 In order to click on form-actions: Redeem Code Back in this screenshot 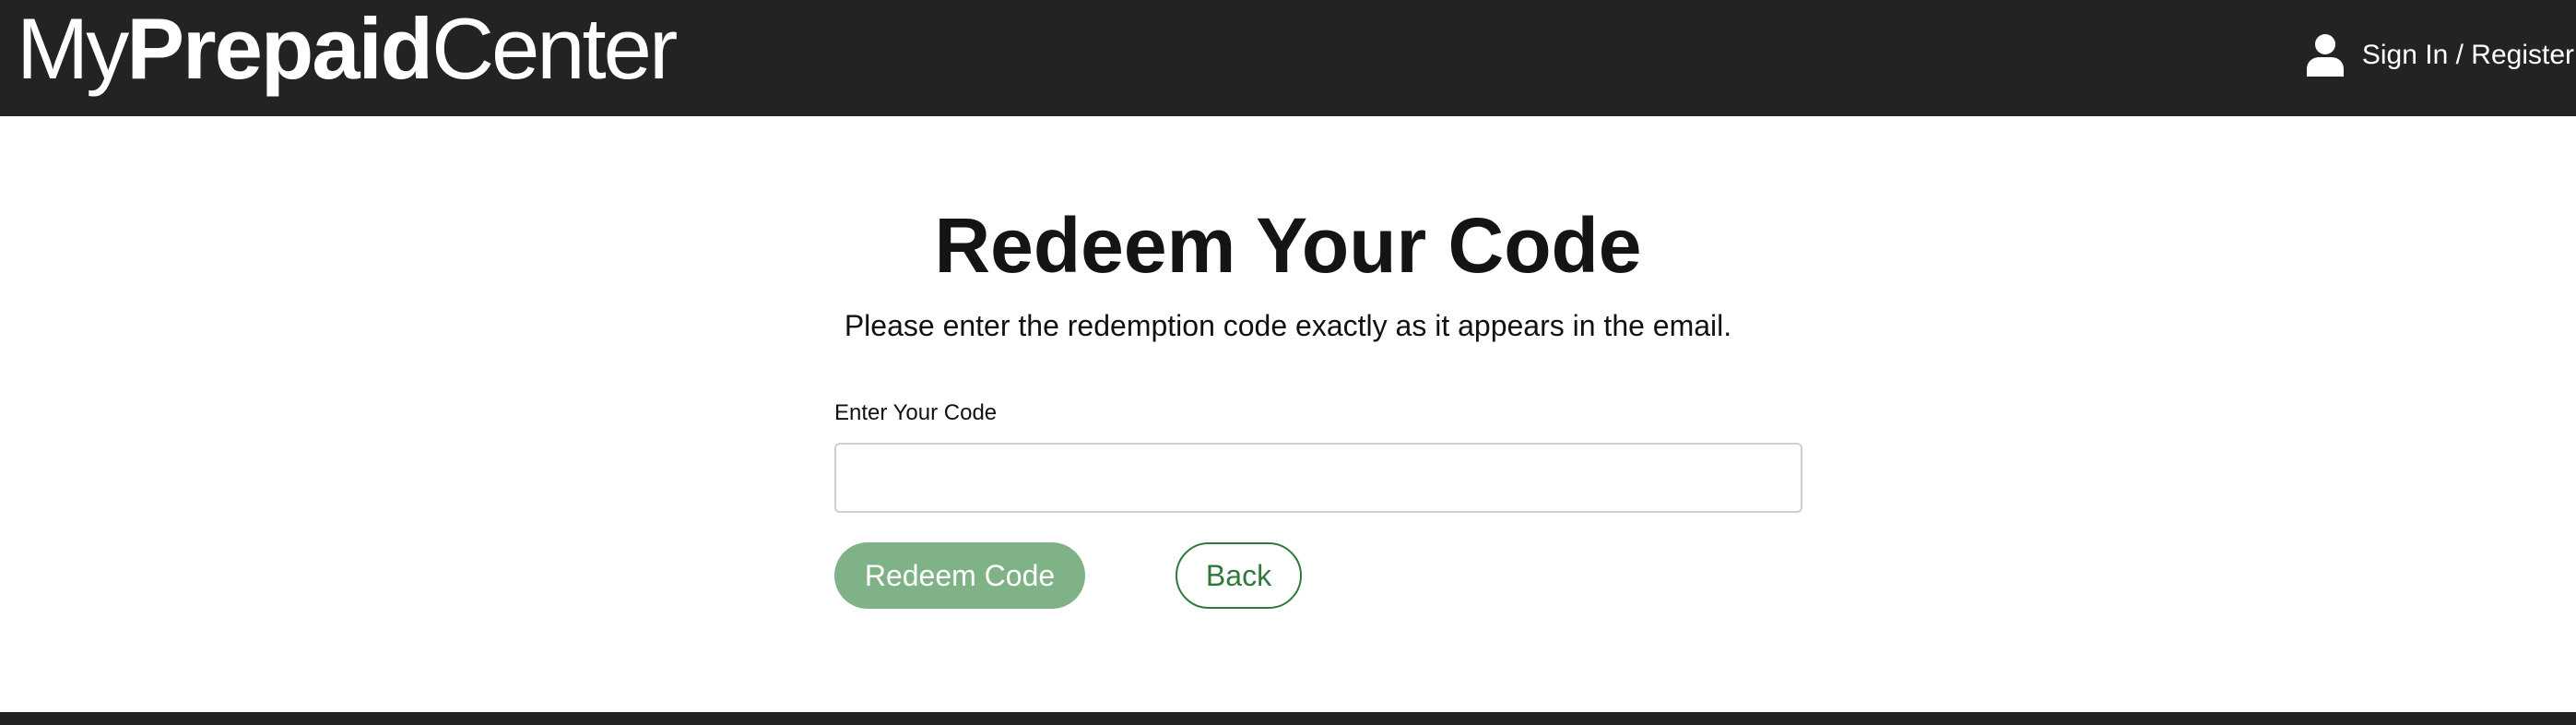, I will do `click(1068, 575)`.